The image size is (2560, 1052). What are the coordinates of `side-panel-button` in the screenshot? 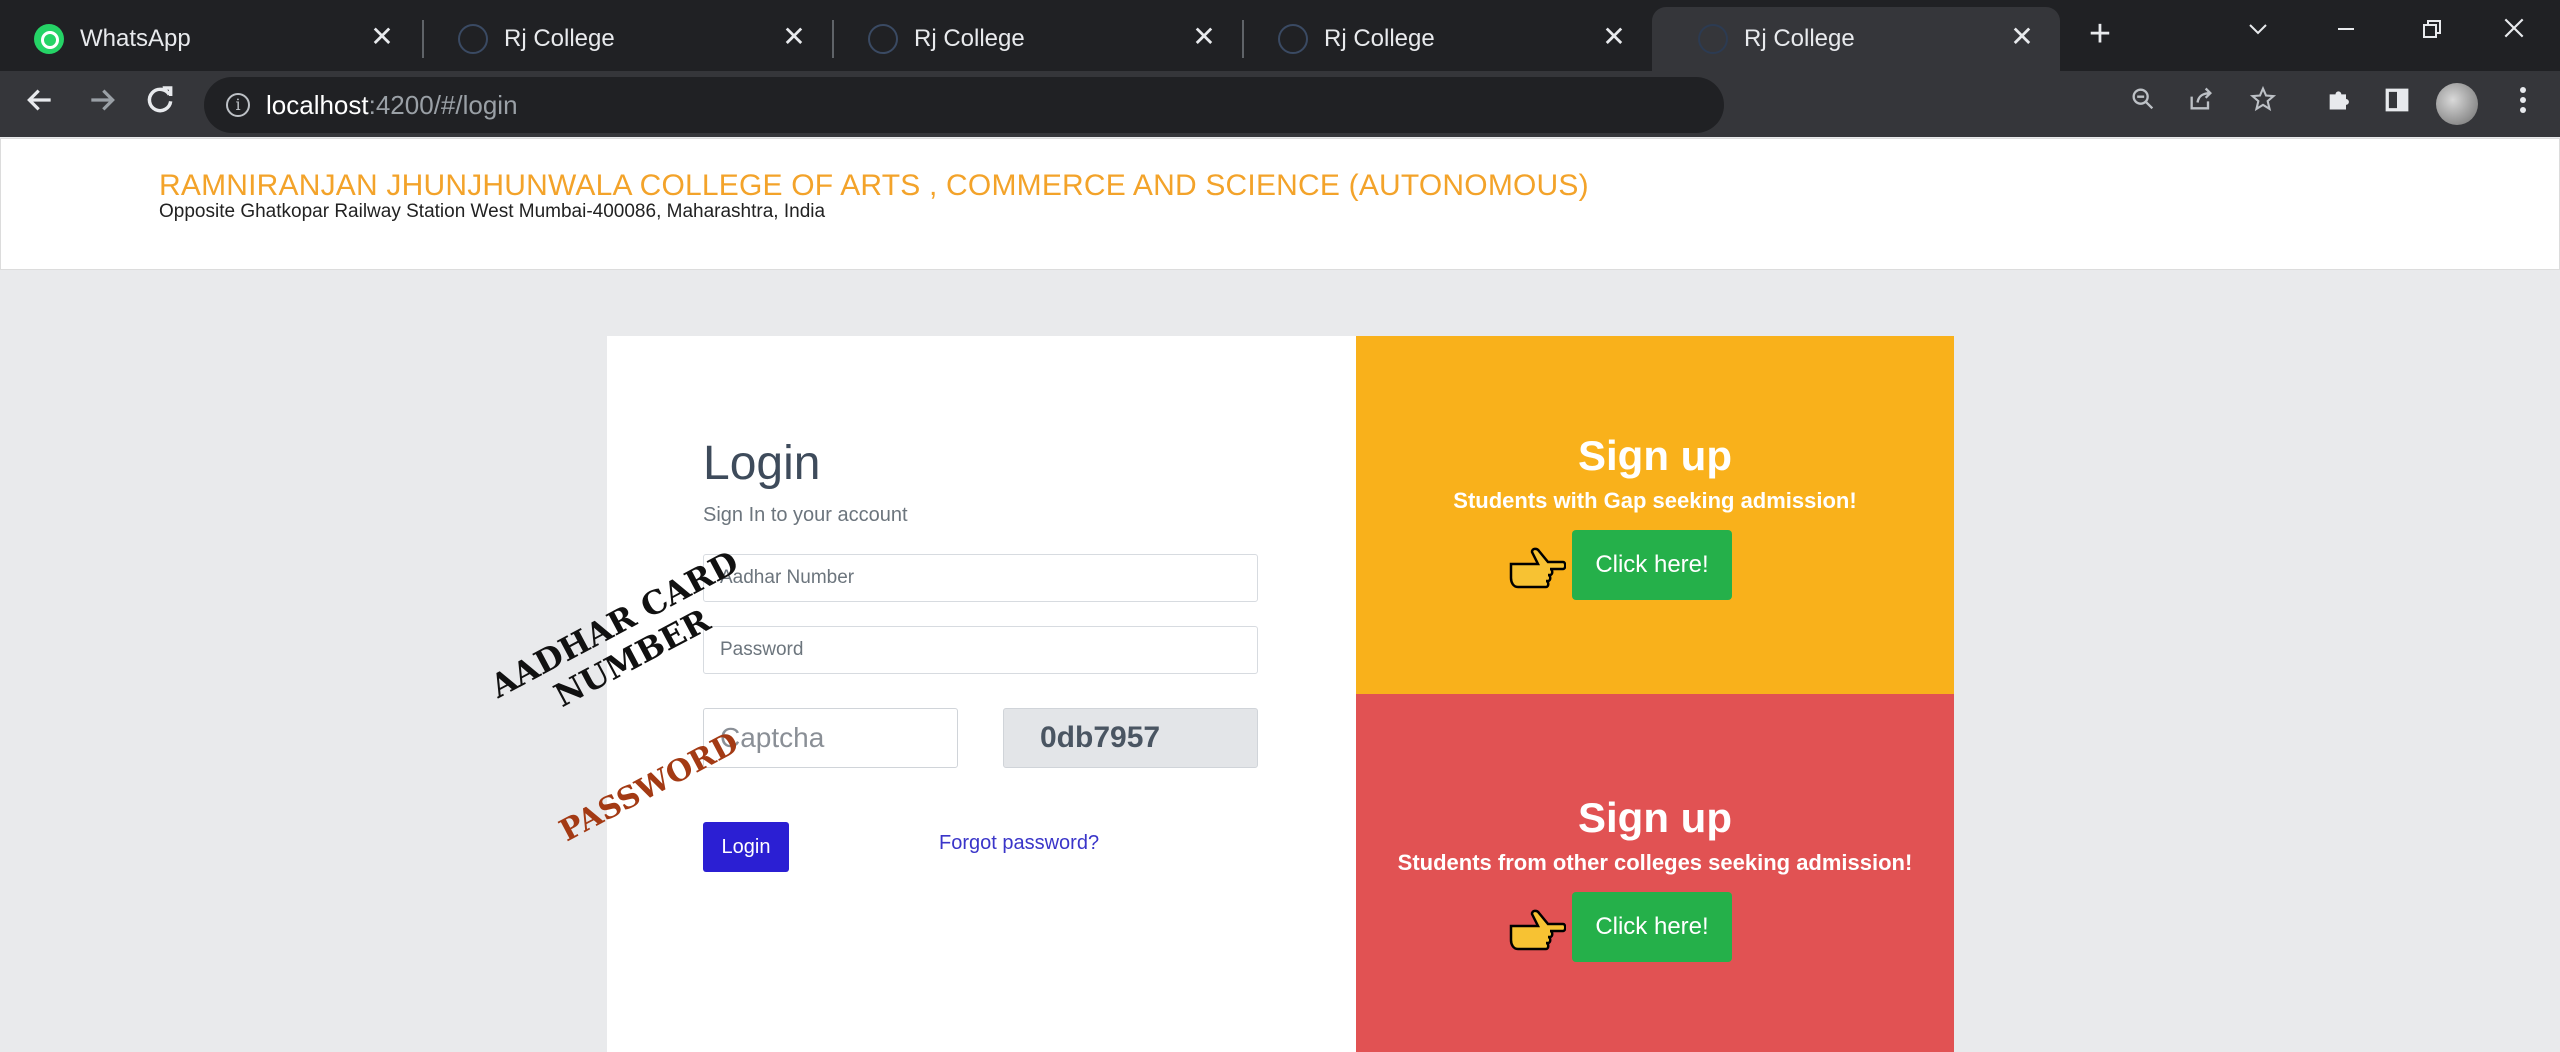 It's located at (2397, 104).